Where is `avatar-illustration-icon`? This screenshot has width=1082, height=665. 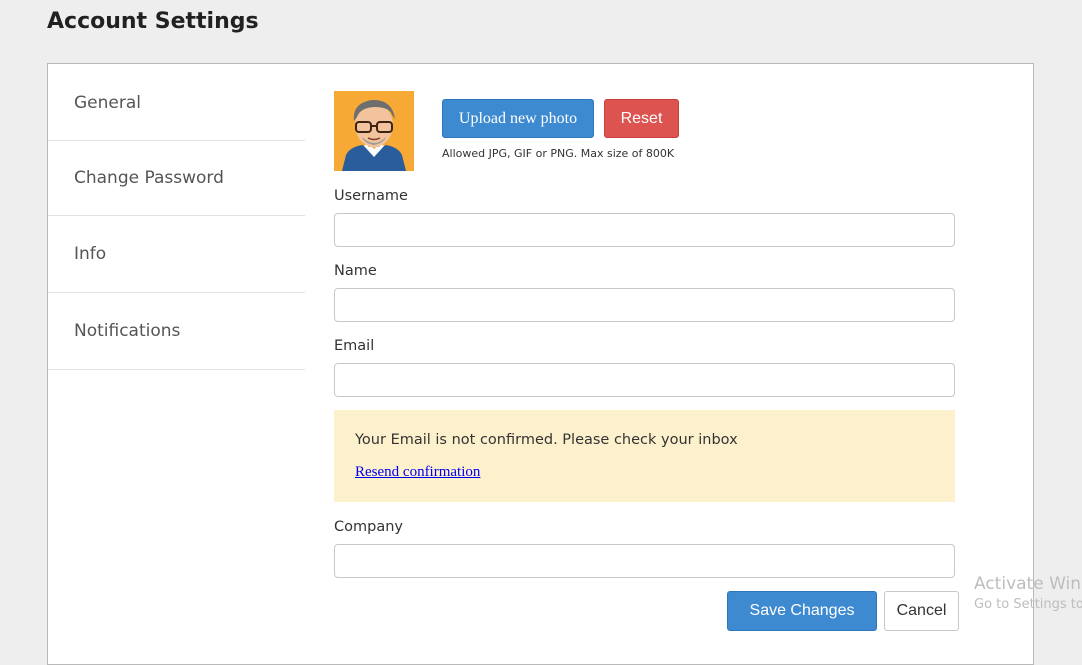 avatar-illustration-icon is located at coordinates (374, 131).